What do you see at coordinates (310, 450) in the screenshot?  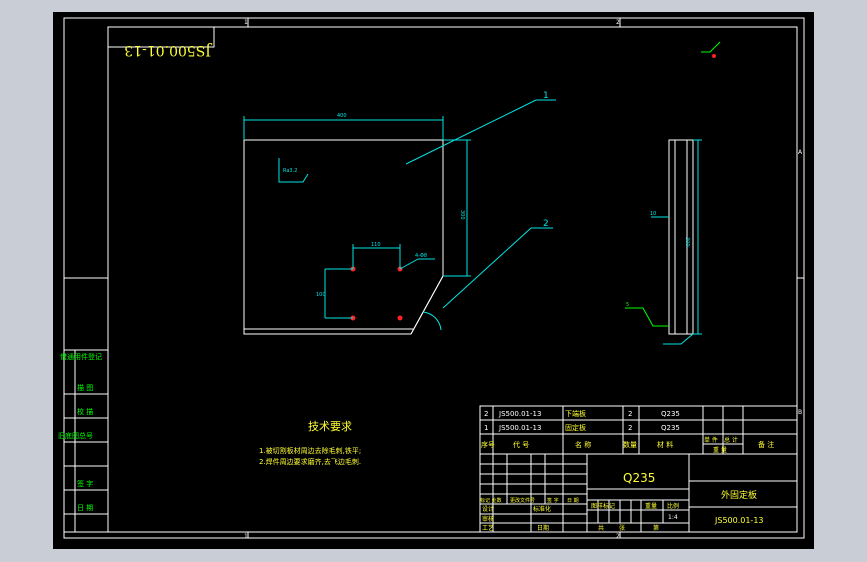 I see `tech-line-1: 1.被切割板材周边去除毛刺,铁平;` at bounding box center [310, 450].